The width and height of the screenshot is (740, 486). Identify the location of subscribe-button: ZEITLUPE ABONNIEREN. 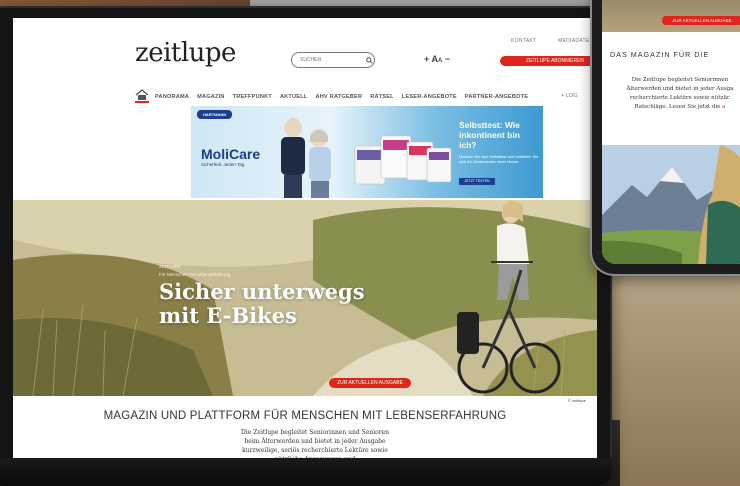
(548, 61).